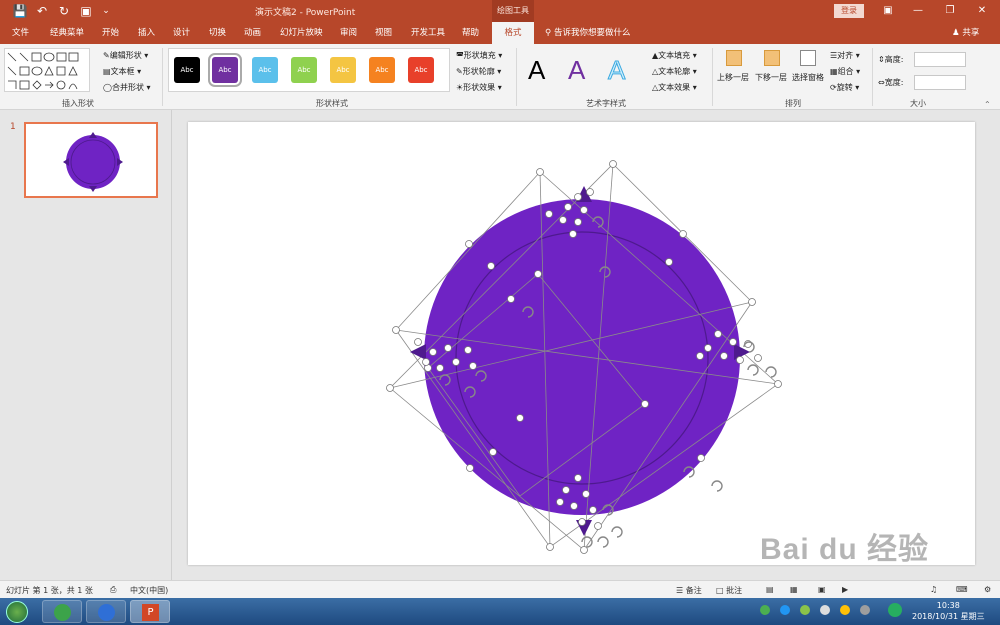  I want to click on text-box-button: ▤文本框 ▾, so click(122, 71).